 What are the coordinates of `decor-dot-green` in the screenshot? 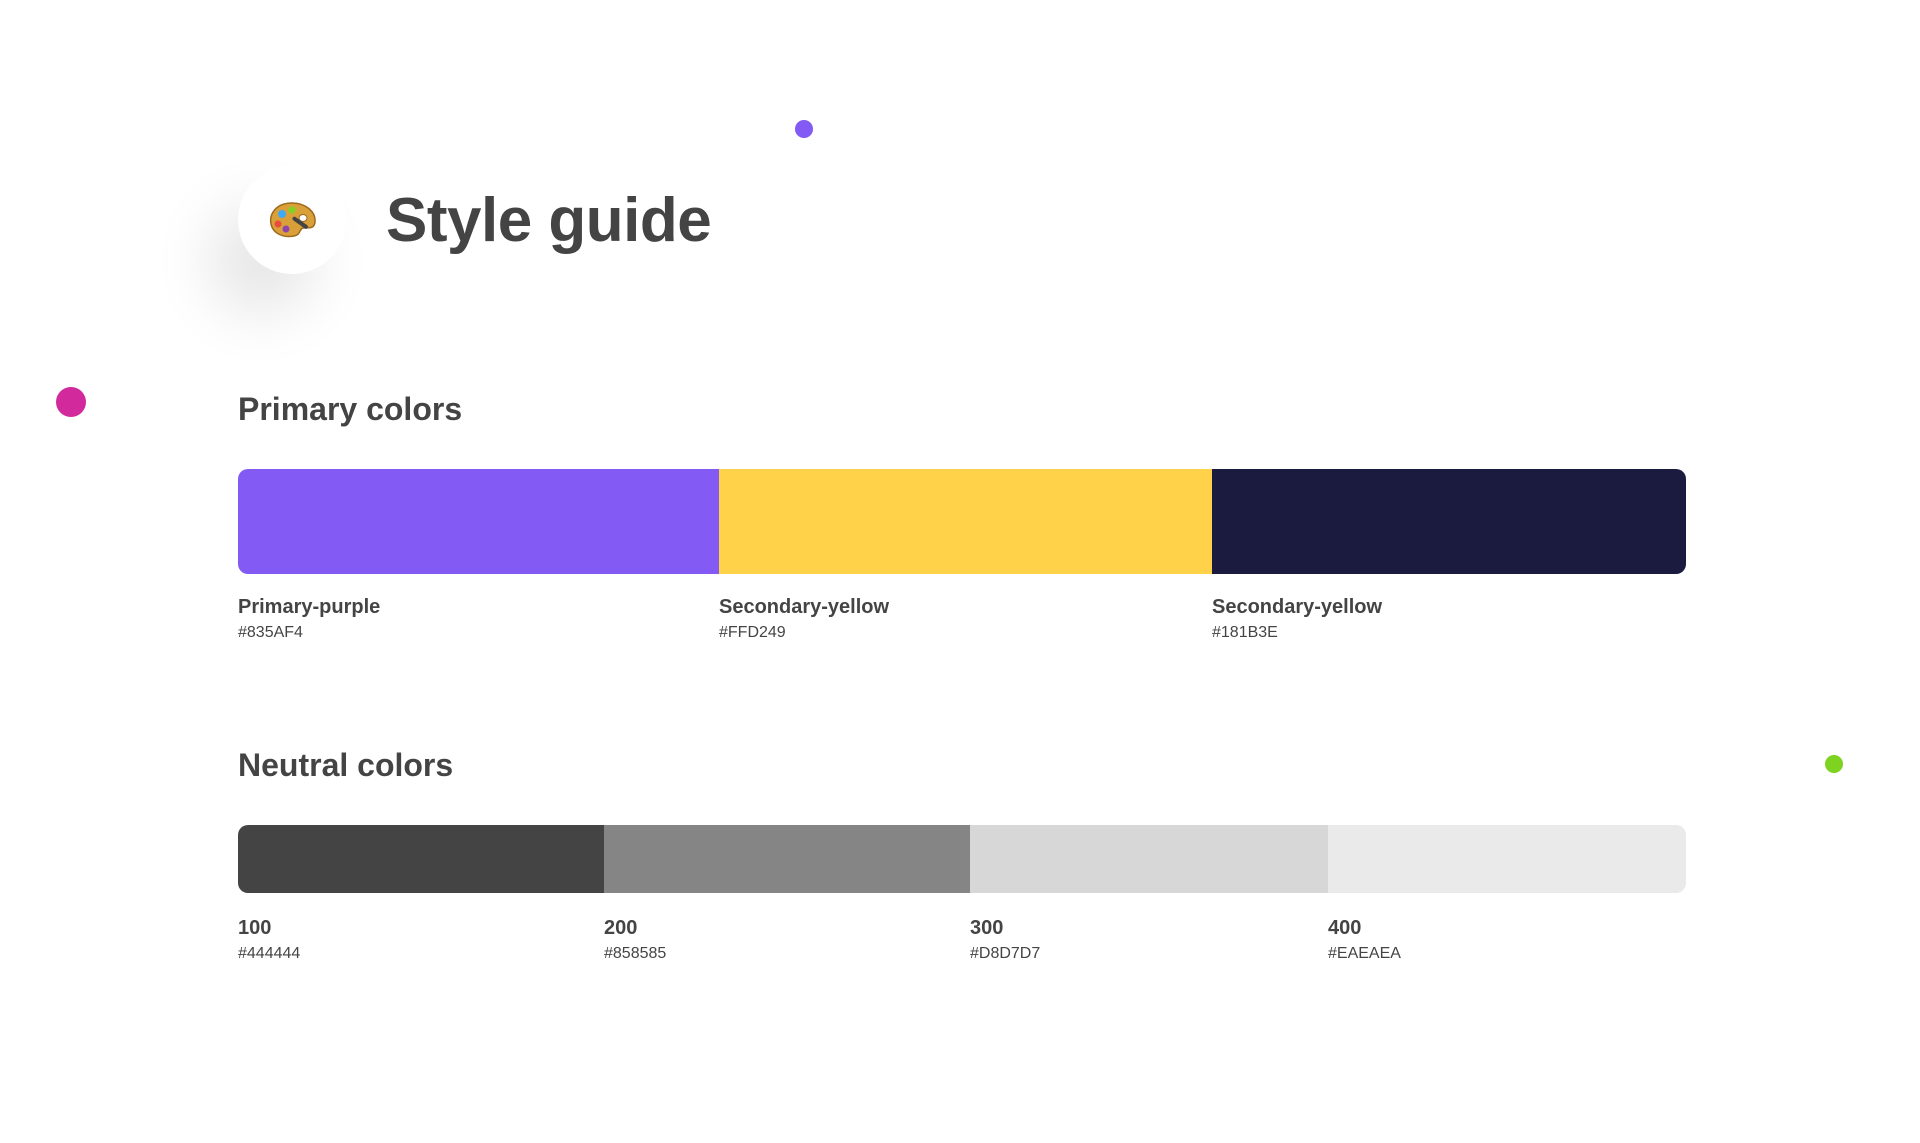 It's located at (1834, 764).